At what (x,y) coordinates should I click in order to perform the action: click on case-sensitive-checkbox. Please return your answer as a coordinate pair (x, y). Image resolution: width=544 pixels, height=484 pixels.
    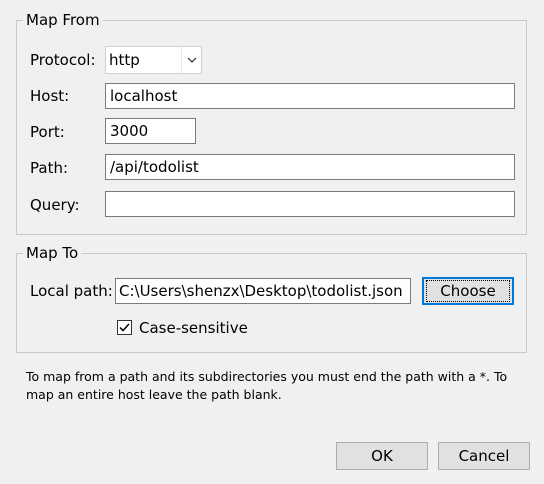
    Looking at the image, I should click on (124, 327).